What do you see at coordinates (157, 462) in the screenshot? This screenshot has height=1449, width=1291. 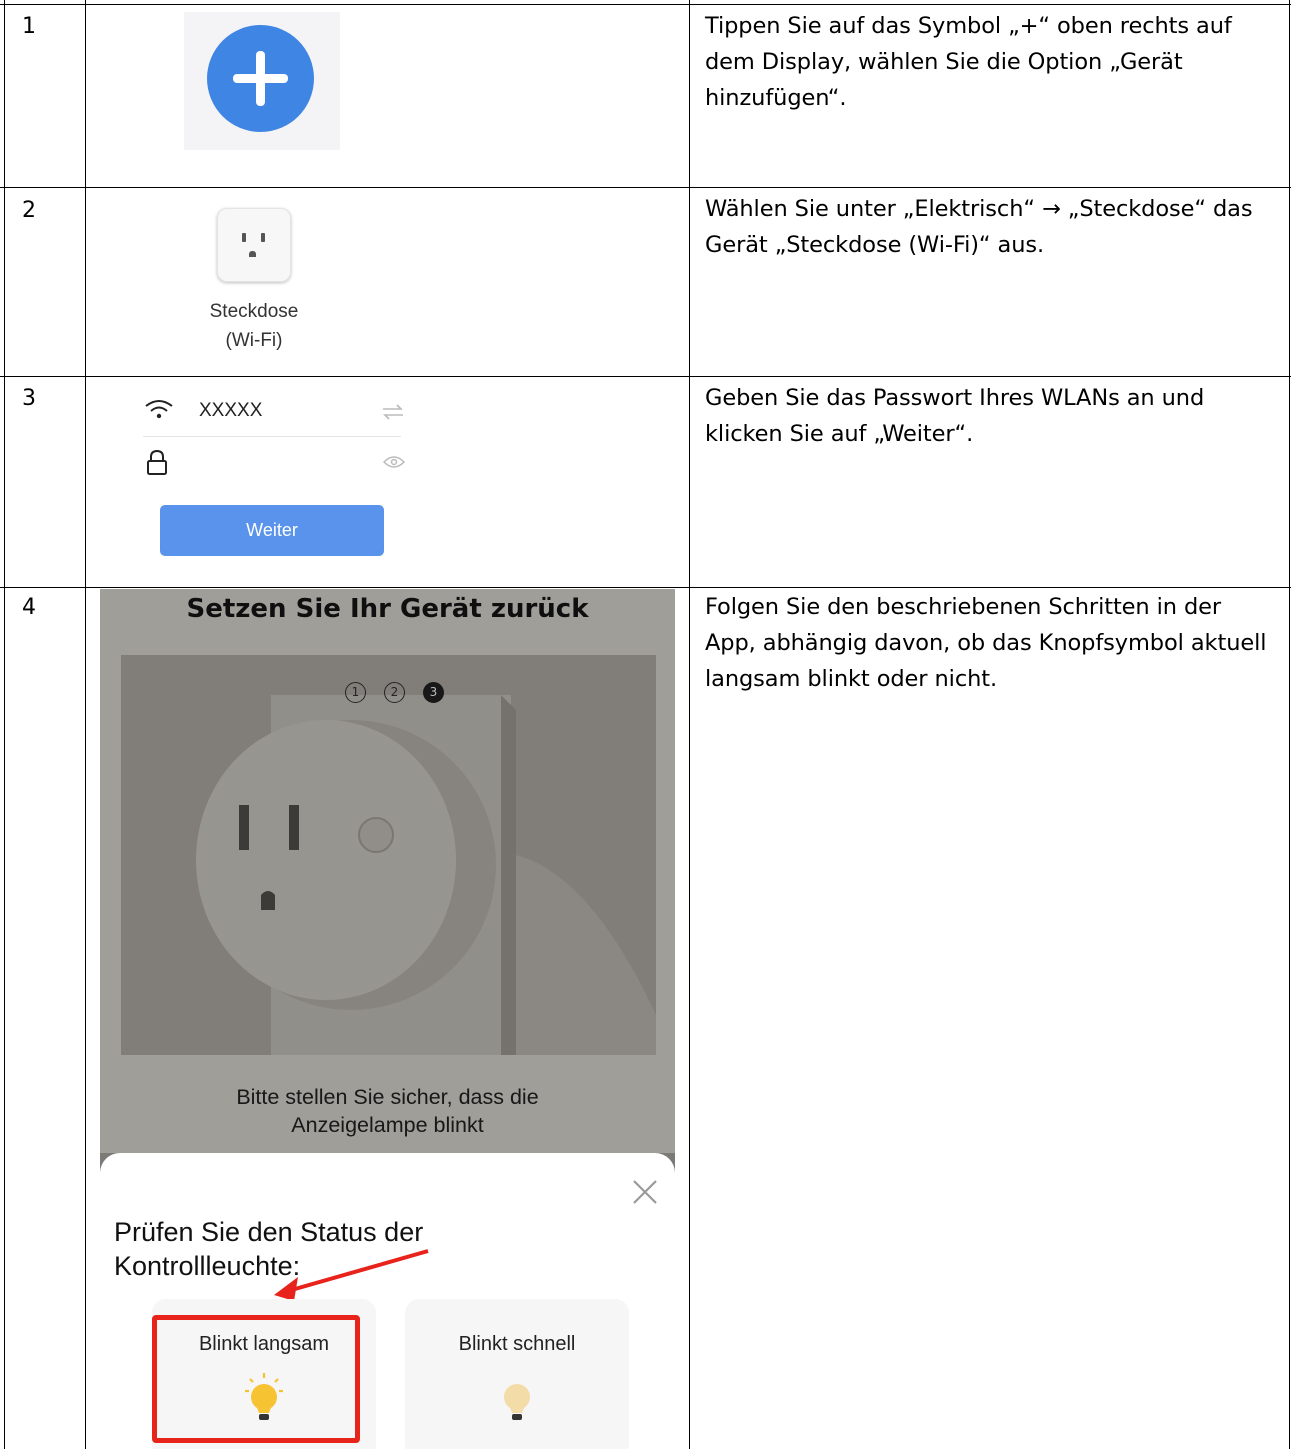 I see `lock-icon` at bounding box center [157, 462].